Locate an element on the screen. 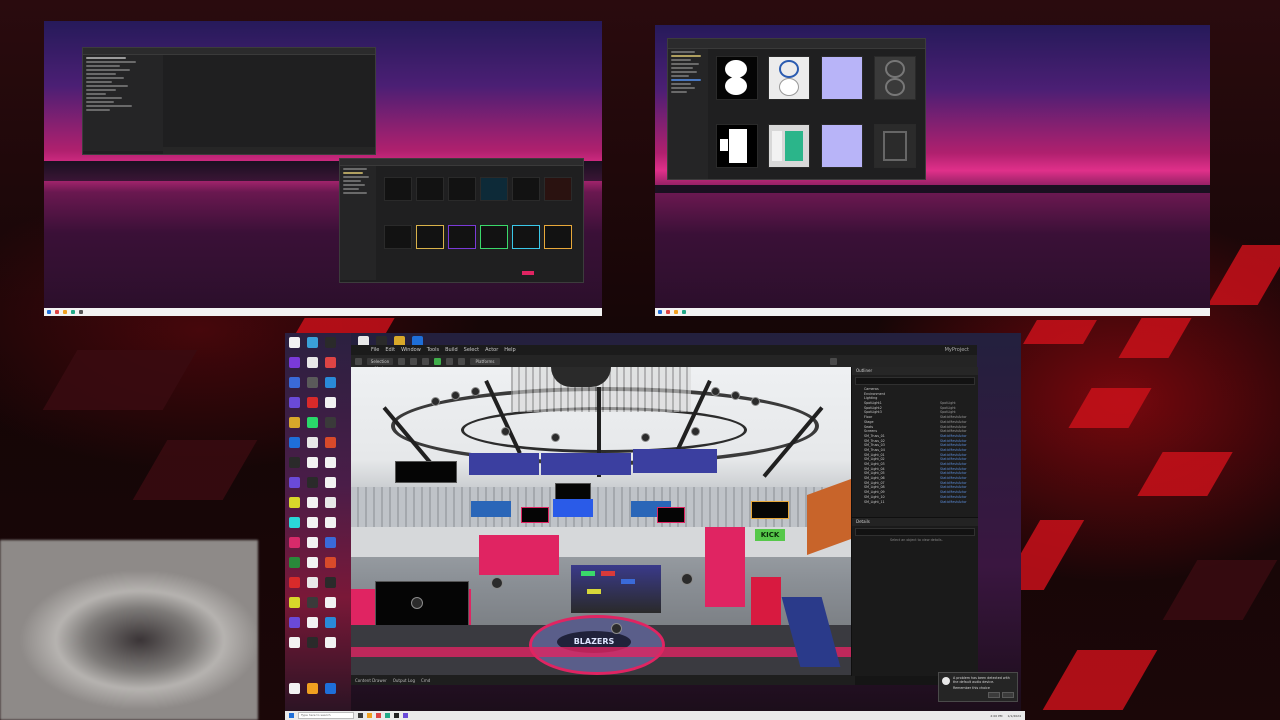  outliner-row: SM_Light_11 StaticMeshActor is located at coordinates (915, 502).